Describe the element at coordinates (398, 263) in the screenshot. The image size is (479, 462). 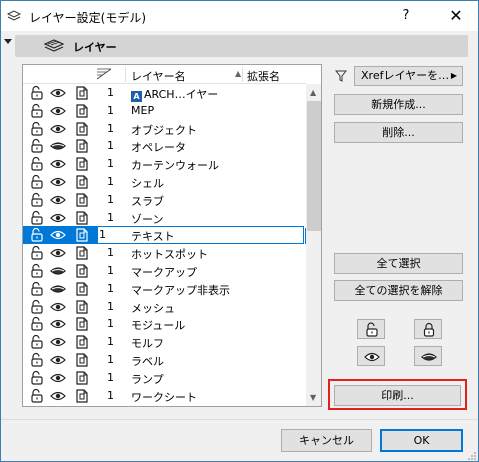
I see `select-all-button: 全て選択` at that location.